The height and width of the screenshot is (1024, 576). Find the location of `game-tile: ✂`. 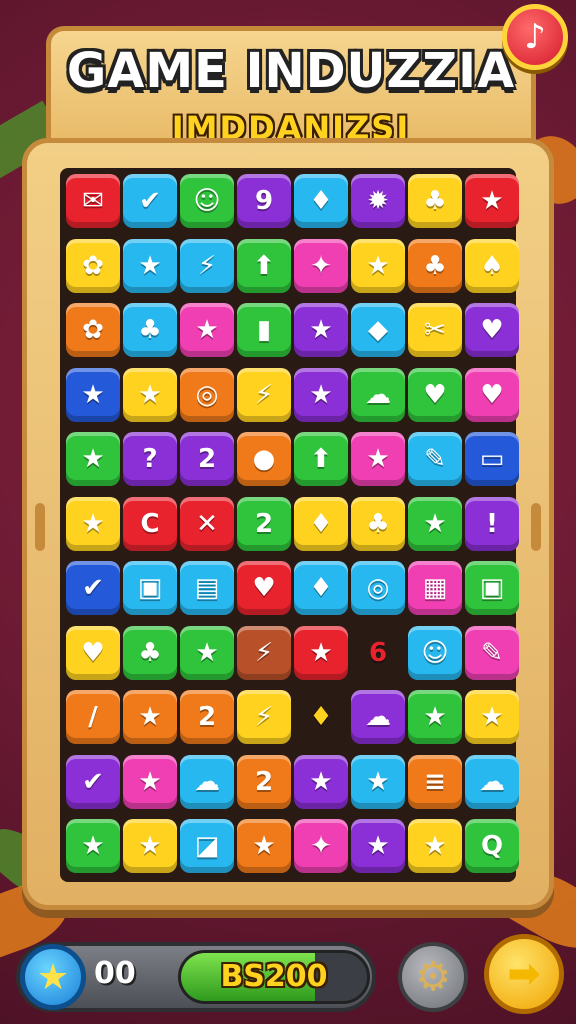

game-tile: ✂ is located at coordinates (435, 330).